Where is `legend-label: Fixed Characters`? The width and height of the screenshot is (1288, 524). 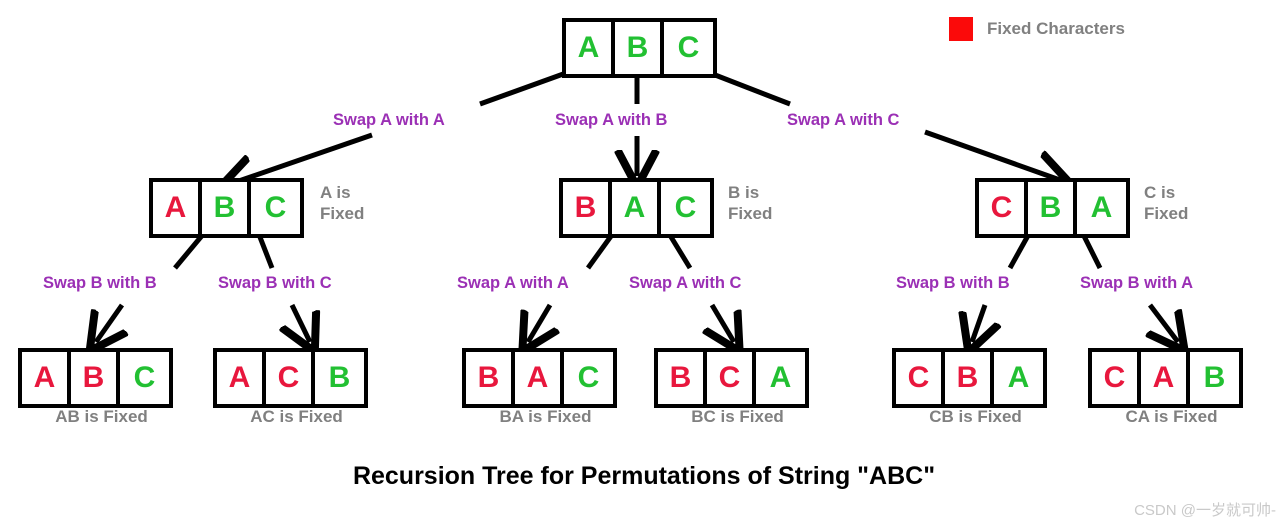
legend-label: Fixed Characters is located at coordinates (1056, 28).